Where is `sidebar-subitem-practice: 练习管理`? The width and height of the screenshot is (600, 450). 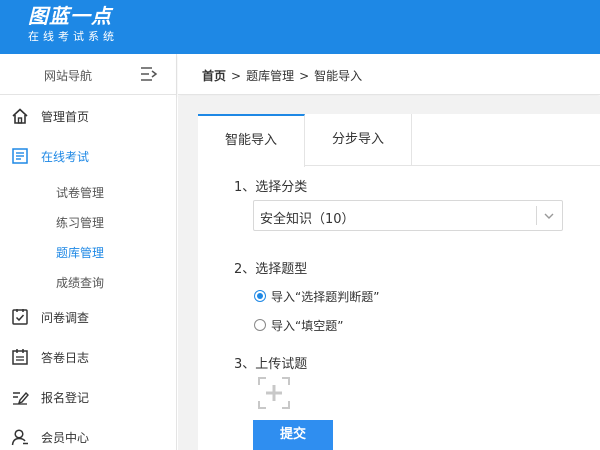
sidebar-subitem-practice: 练习管理 is located at coordinates (80, 222).